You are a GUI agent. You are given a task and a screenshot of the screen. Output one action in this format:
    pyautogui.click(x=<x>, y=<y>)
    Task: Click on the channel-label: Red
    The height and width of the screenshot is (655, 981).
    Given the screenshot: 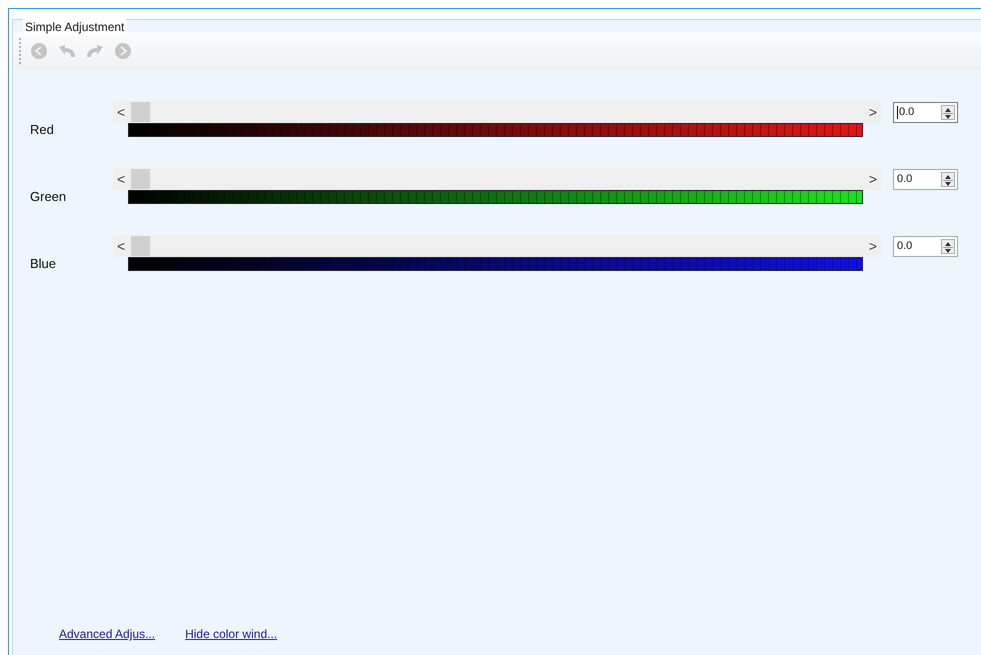 What is the action you would take?
    pyautogui.click(x=42, y=130)
    